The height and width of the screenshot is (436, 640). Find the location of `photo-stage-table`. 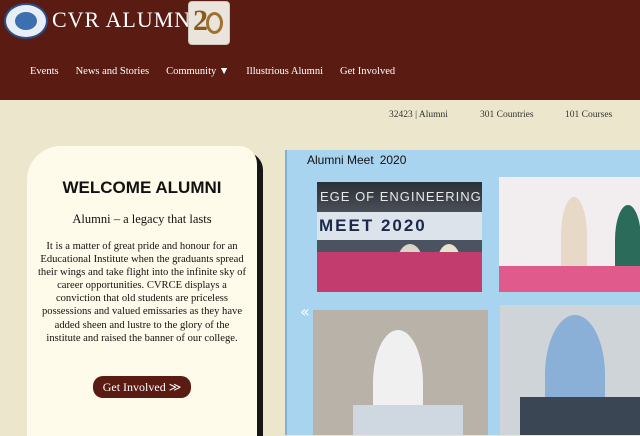

photo-stage-table is located at coordinates (399, 272).